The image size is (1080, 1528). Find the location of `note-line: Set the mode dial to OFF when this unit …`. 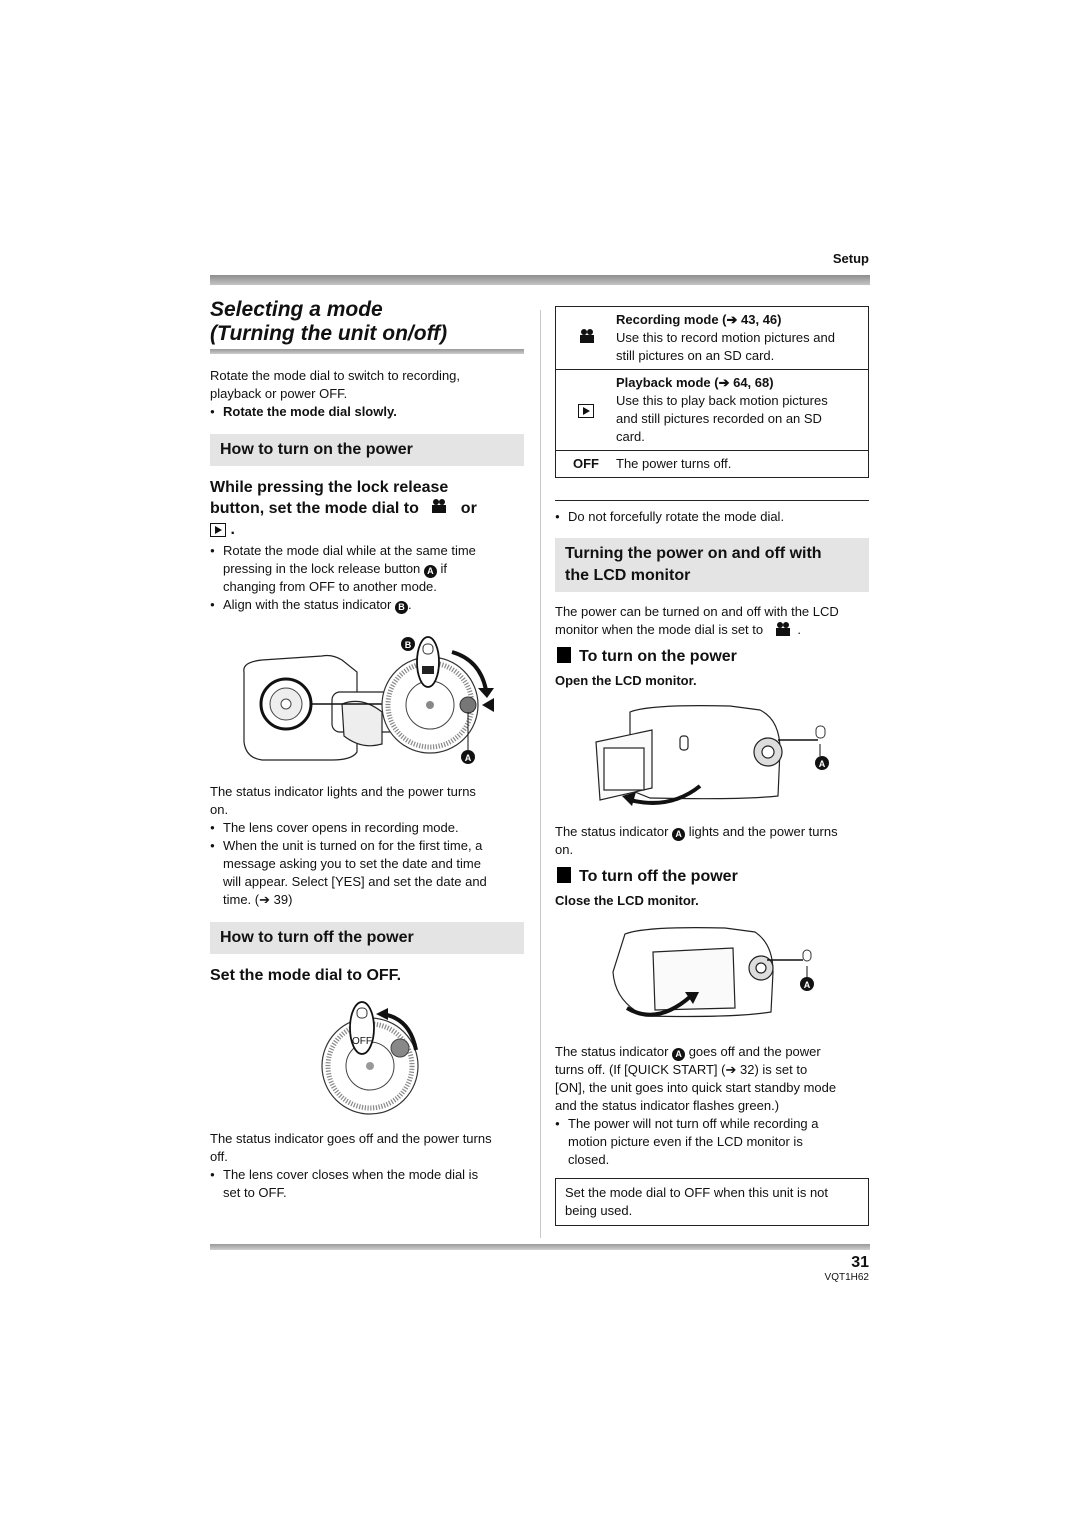

note-line: Set the mode dial to OFF when this unit … is located at coordinates (697, 1192).